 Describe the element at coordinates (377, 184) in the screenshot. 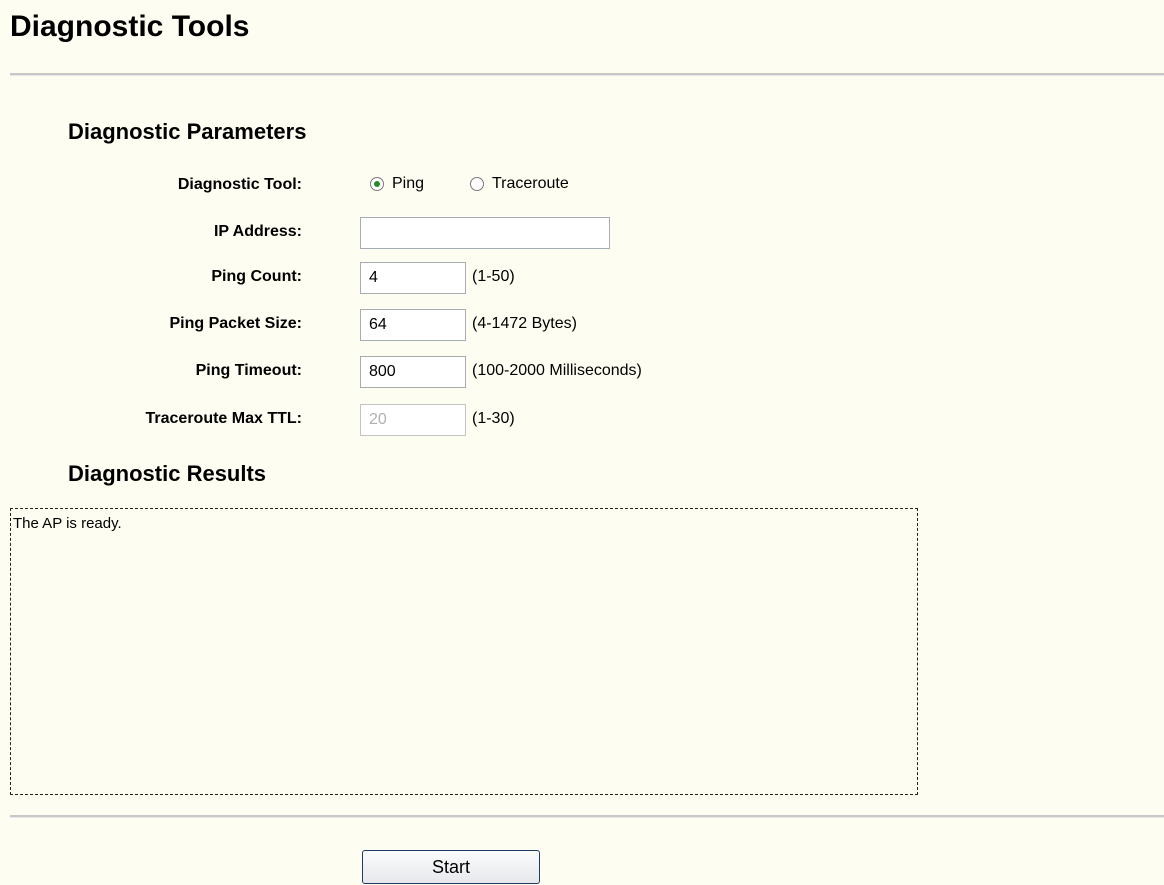

I see `radio-selected-icon` at that location.